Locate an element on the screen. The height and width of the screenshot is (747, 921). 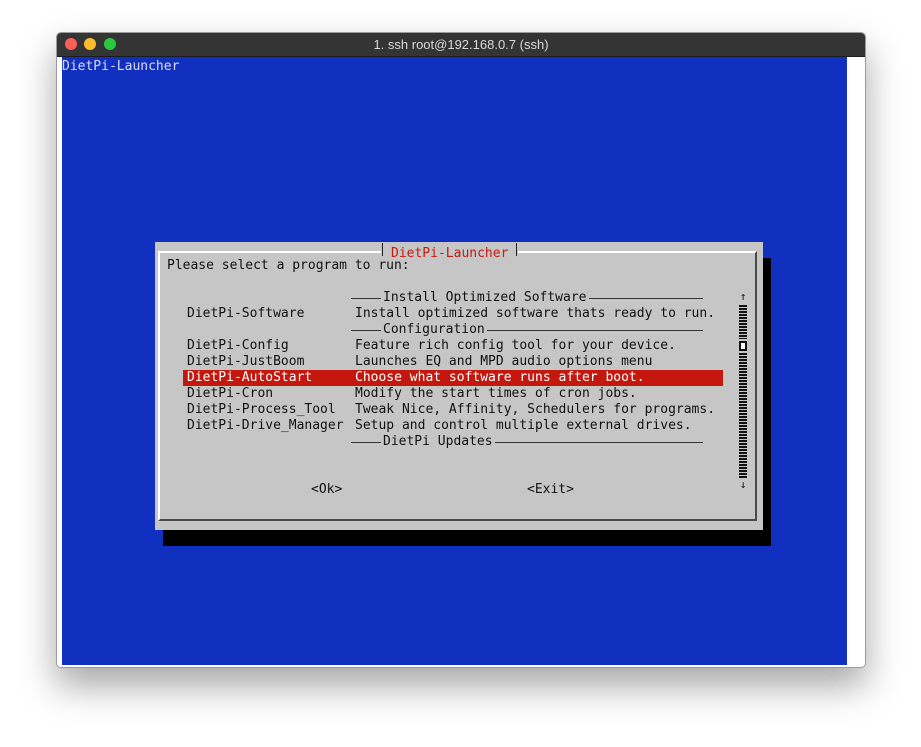
menu-item-desc: Launches EQ and MPD audio options menu is located at coordinates (504, 361).